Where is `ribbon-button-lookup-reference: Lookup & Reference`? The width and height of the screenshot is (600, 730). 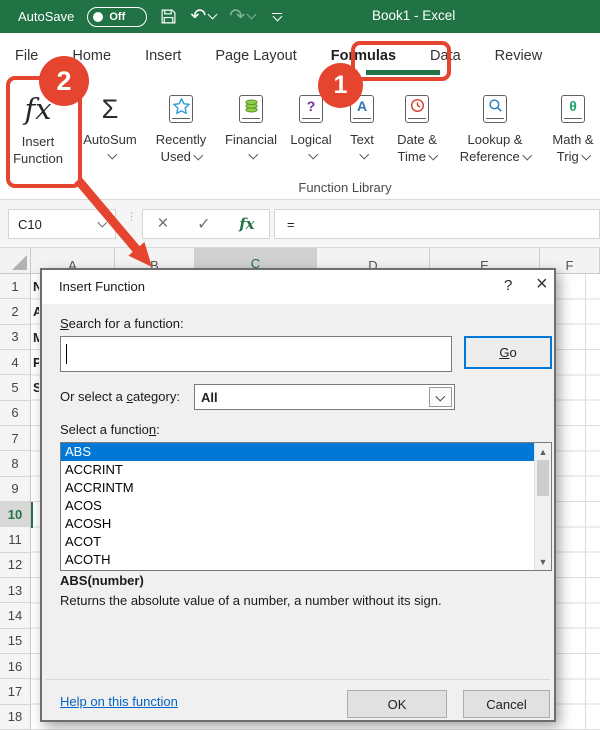 ribbon-button-lookup-reference: Lookup & Reference is located at coordinates (495, 124).